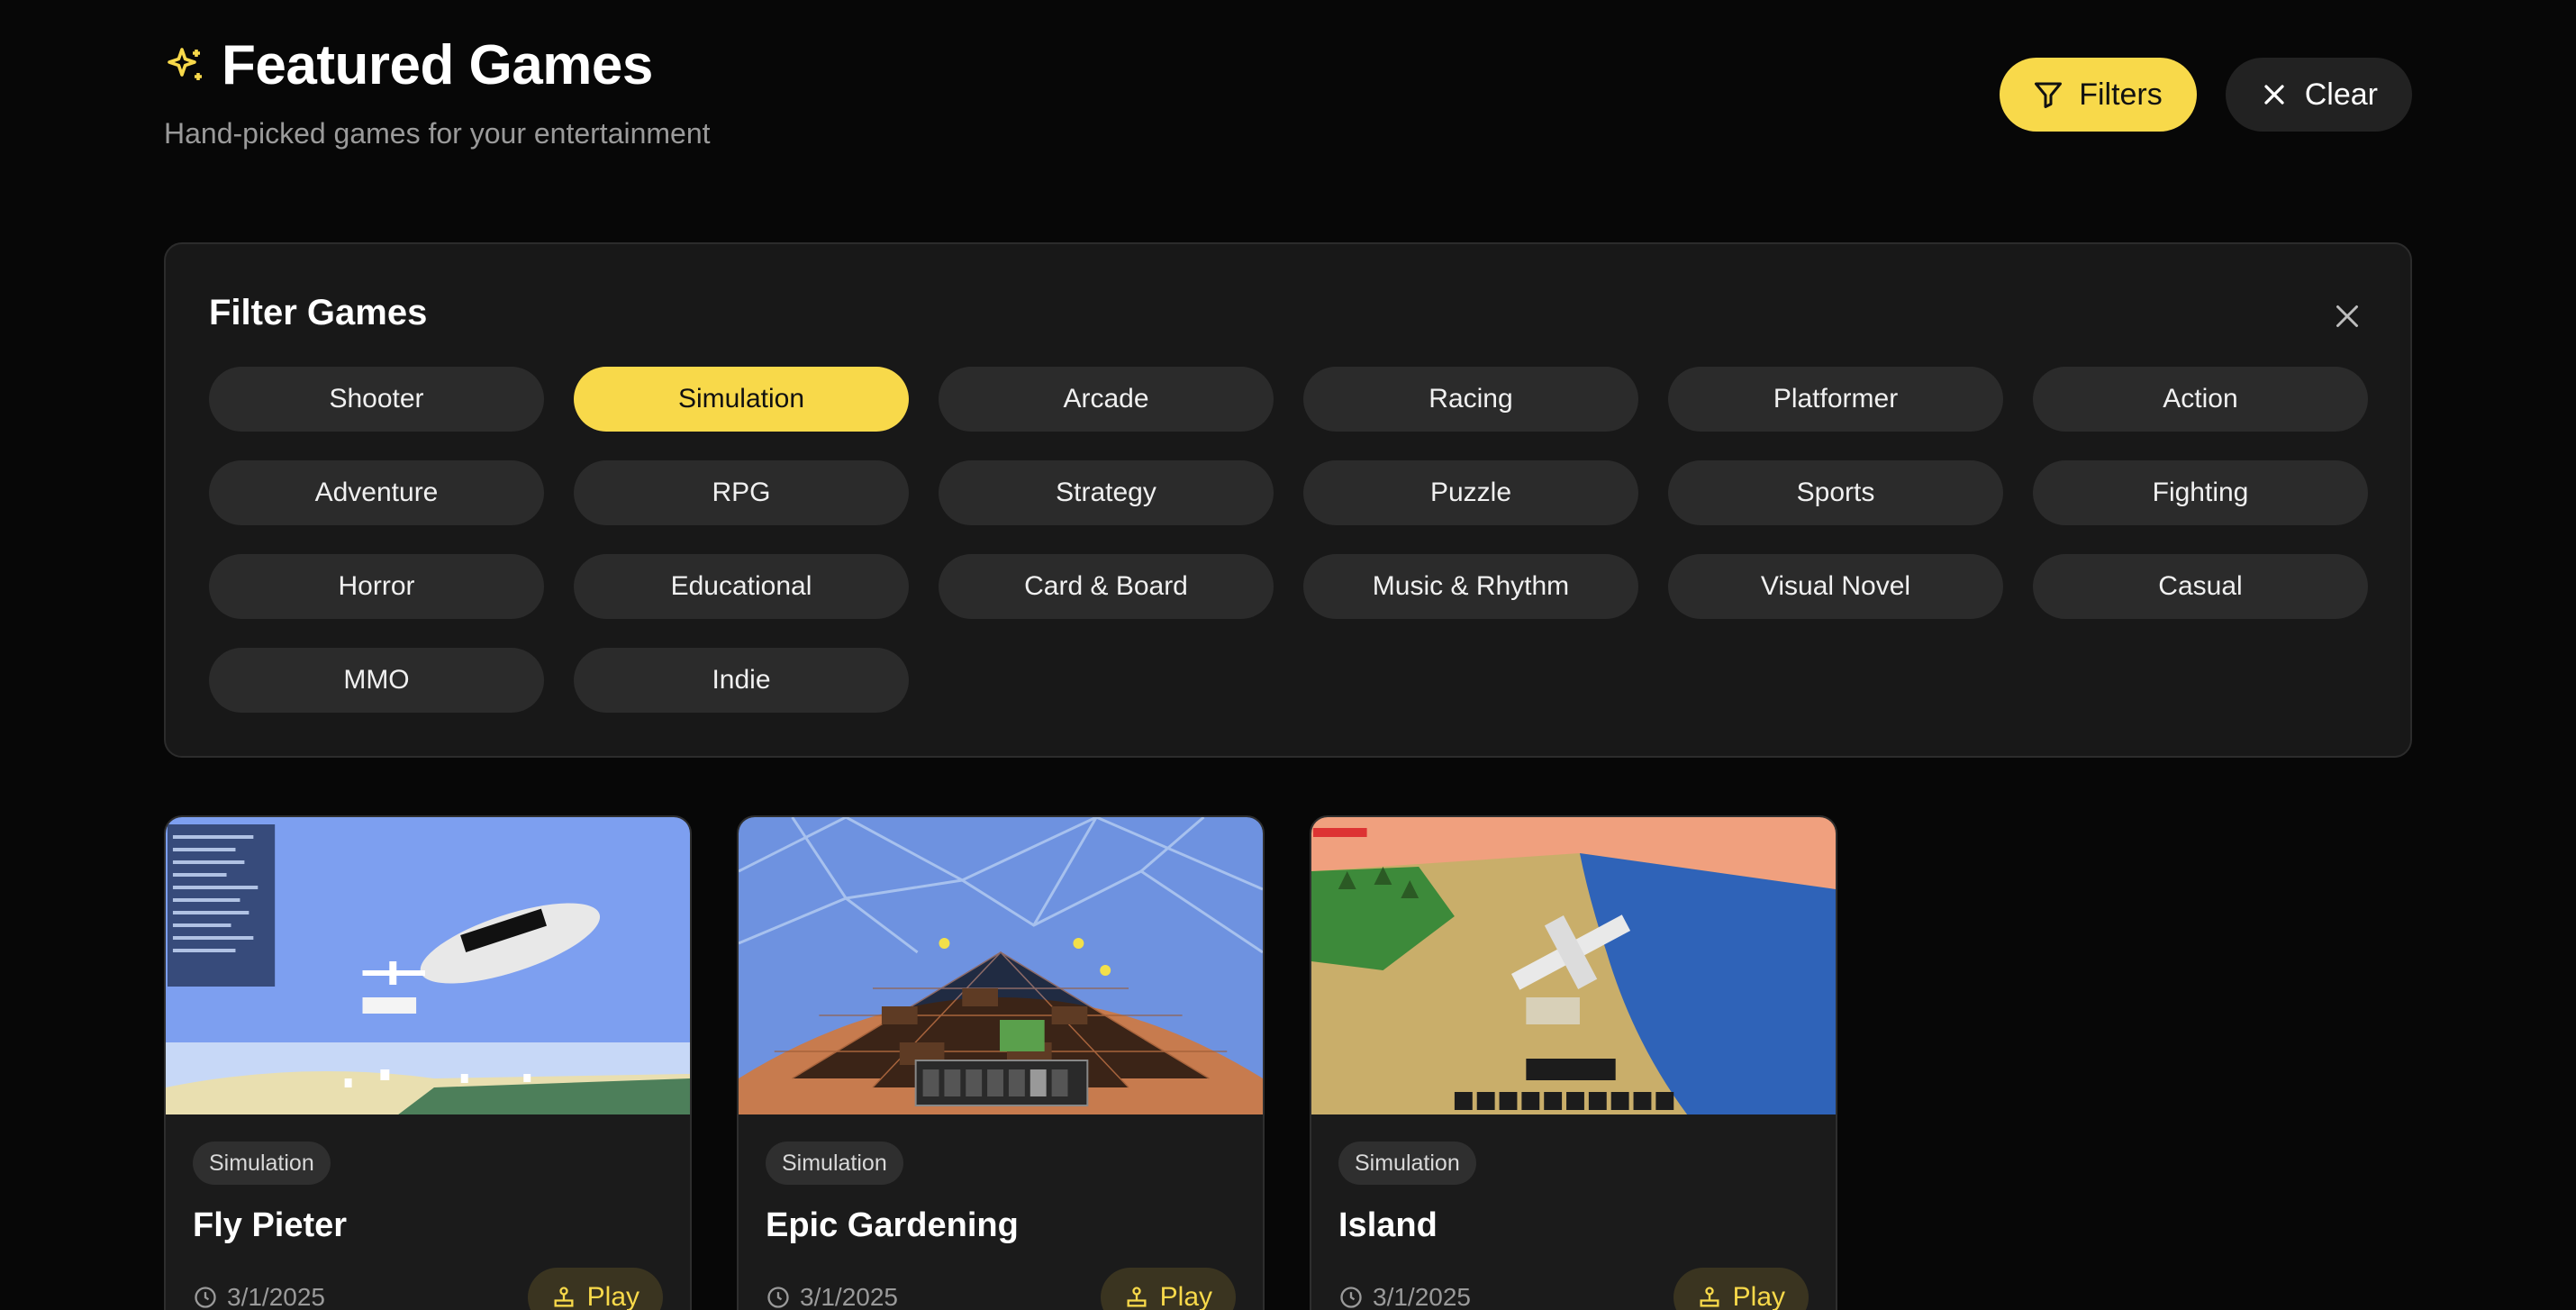 The height and width of the screenshot is (1310, 2576). I want to click on category-chip-puzzle: Puzzle, so click(1470, 493).